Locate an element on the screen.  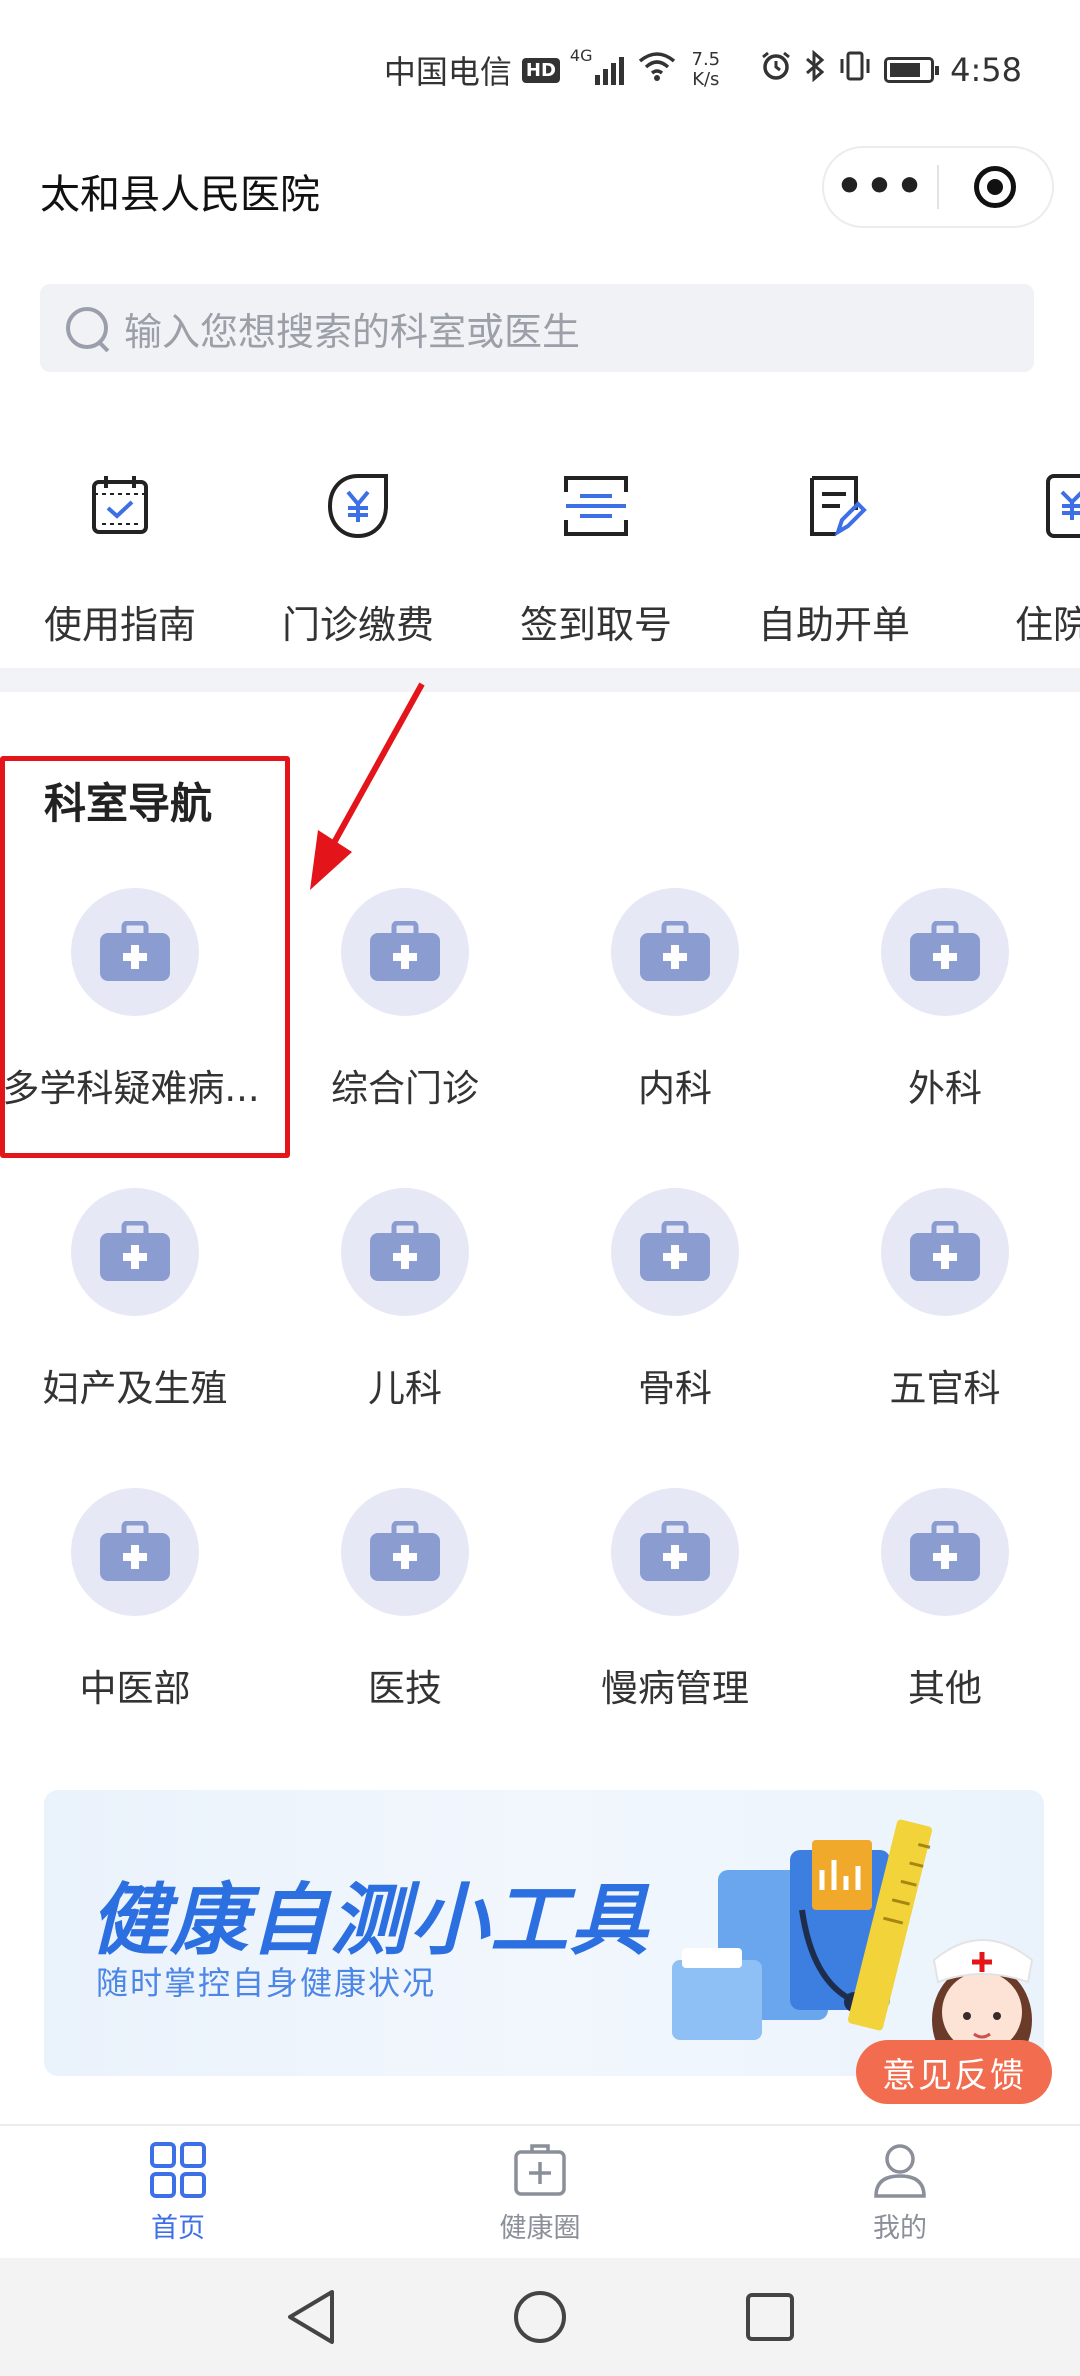
department-item: 综合门诊 is located at coordinates (405, 1000).